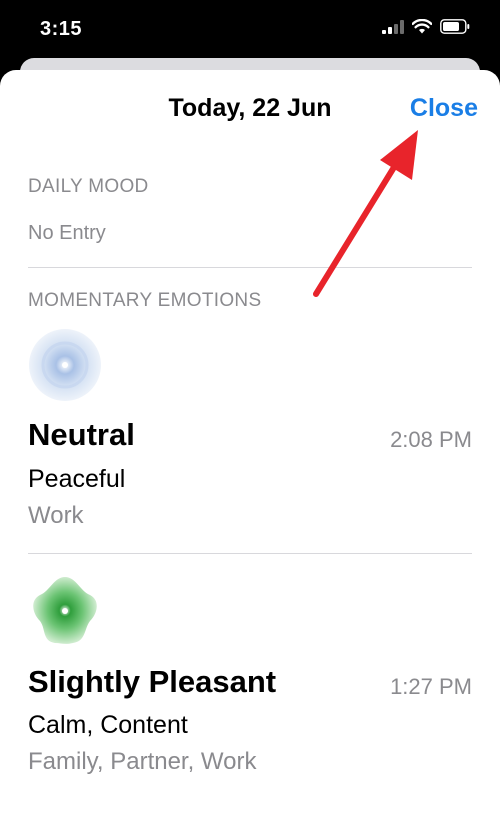 Image resolution: width=500 pixels, height=835 pixels. What do you see at coordinates (145, 300) in the screenshot?
I see `momentary-emotions-label: MOMENTARY EMOTIONS` at bounding box center [145, 300].